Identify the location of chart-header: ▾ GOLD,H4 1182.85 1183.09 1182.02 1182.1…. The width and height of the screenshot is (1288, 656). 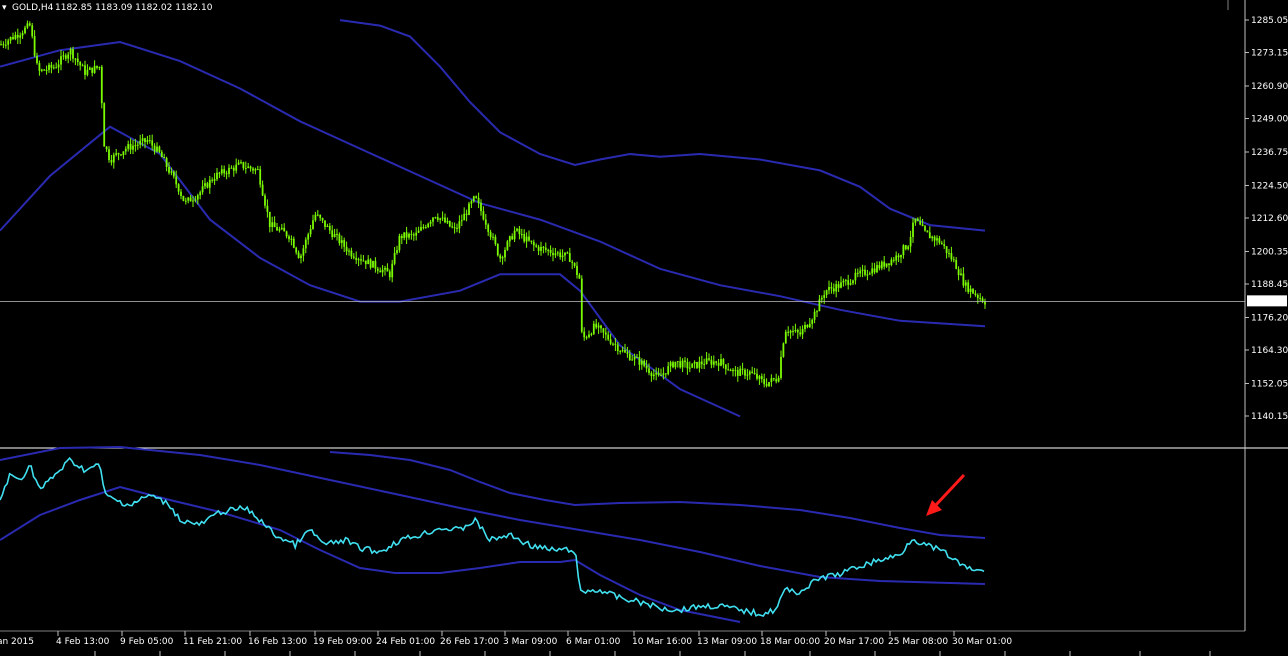
(107, 8).